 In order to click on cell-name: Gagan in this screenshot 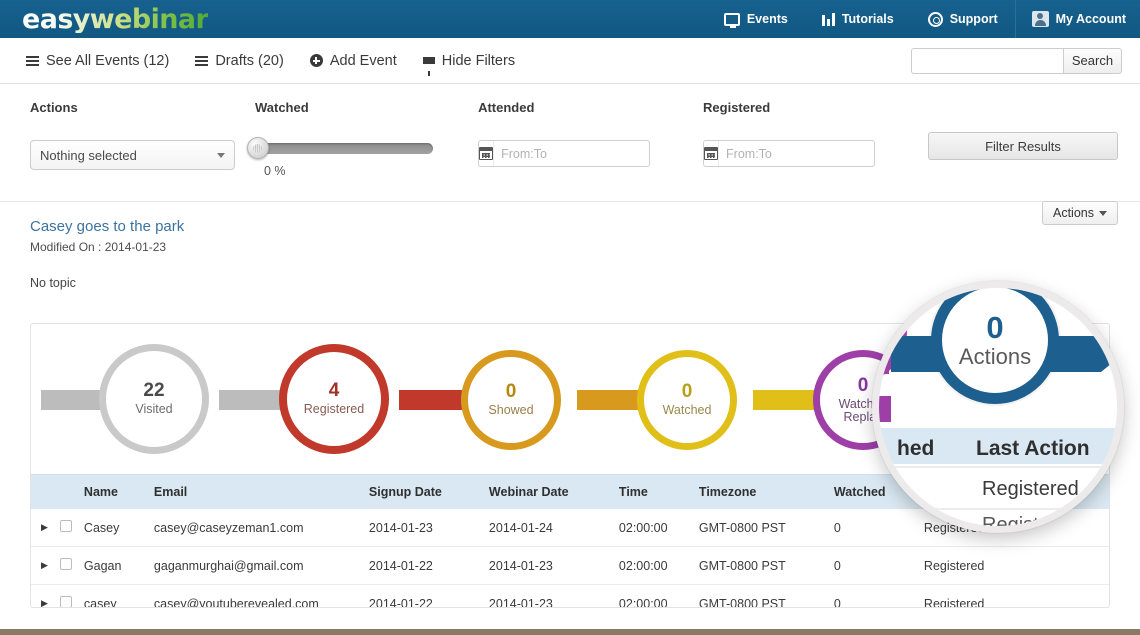, I will do `click(112, 565)`.